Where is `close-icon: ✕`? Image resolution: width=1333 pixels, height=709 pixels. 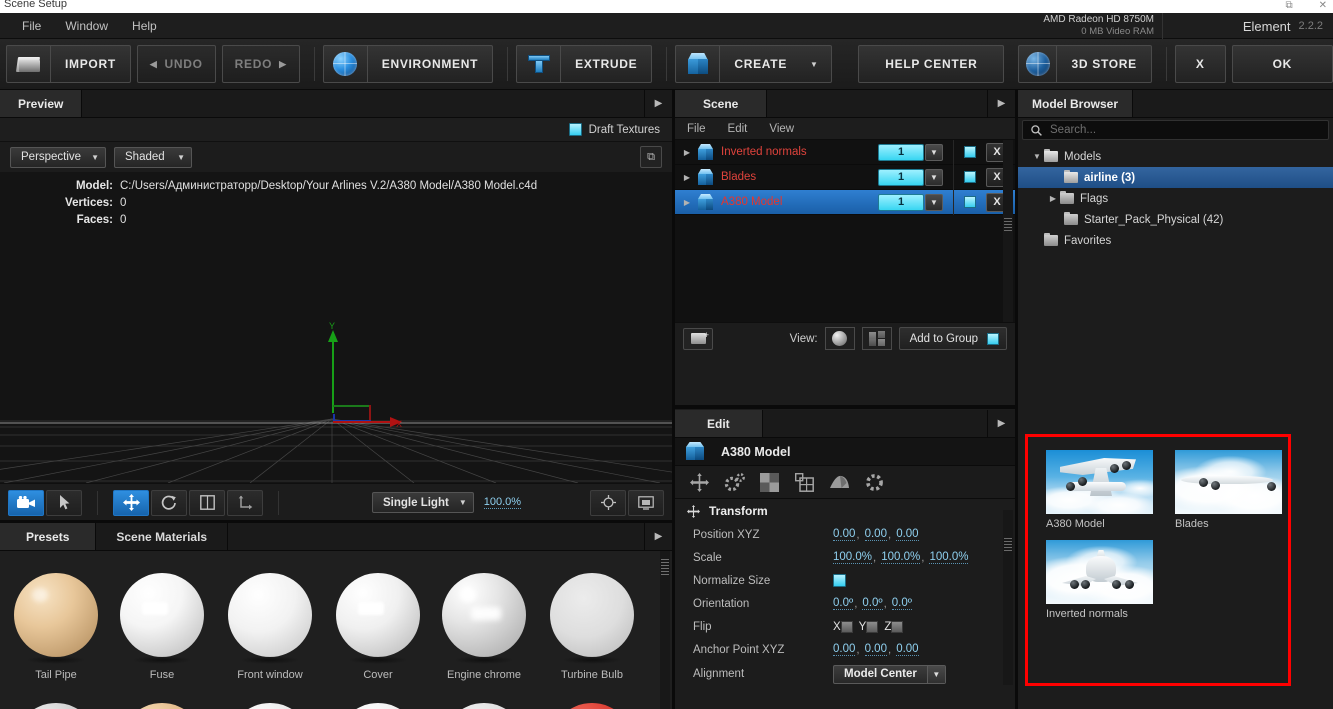 close-icon: ✕ is located at coordinates (1323, 6).